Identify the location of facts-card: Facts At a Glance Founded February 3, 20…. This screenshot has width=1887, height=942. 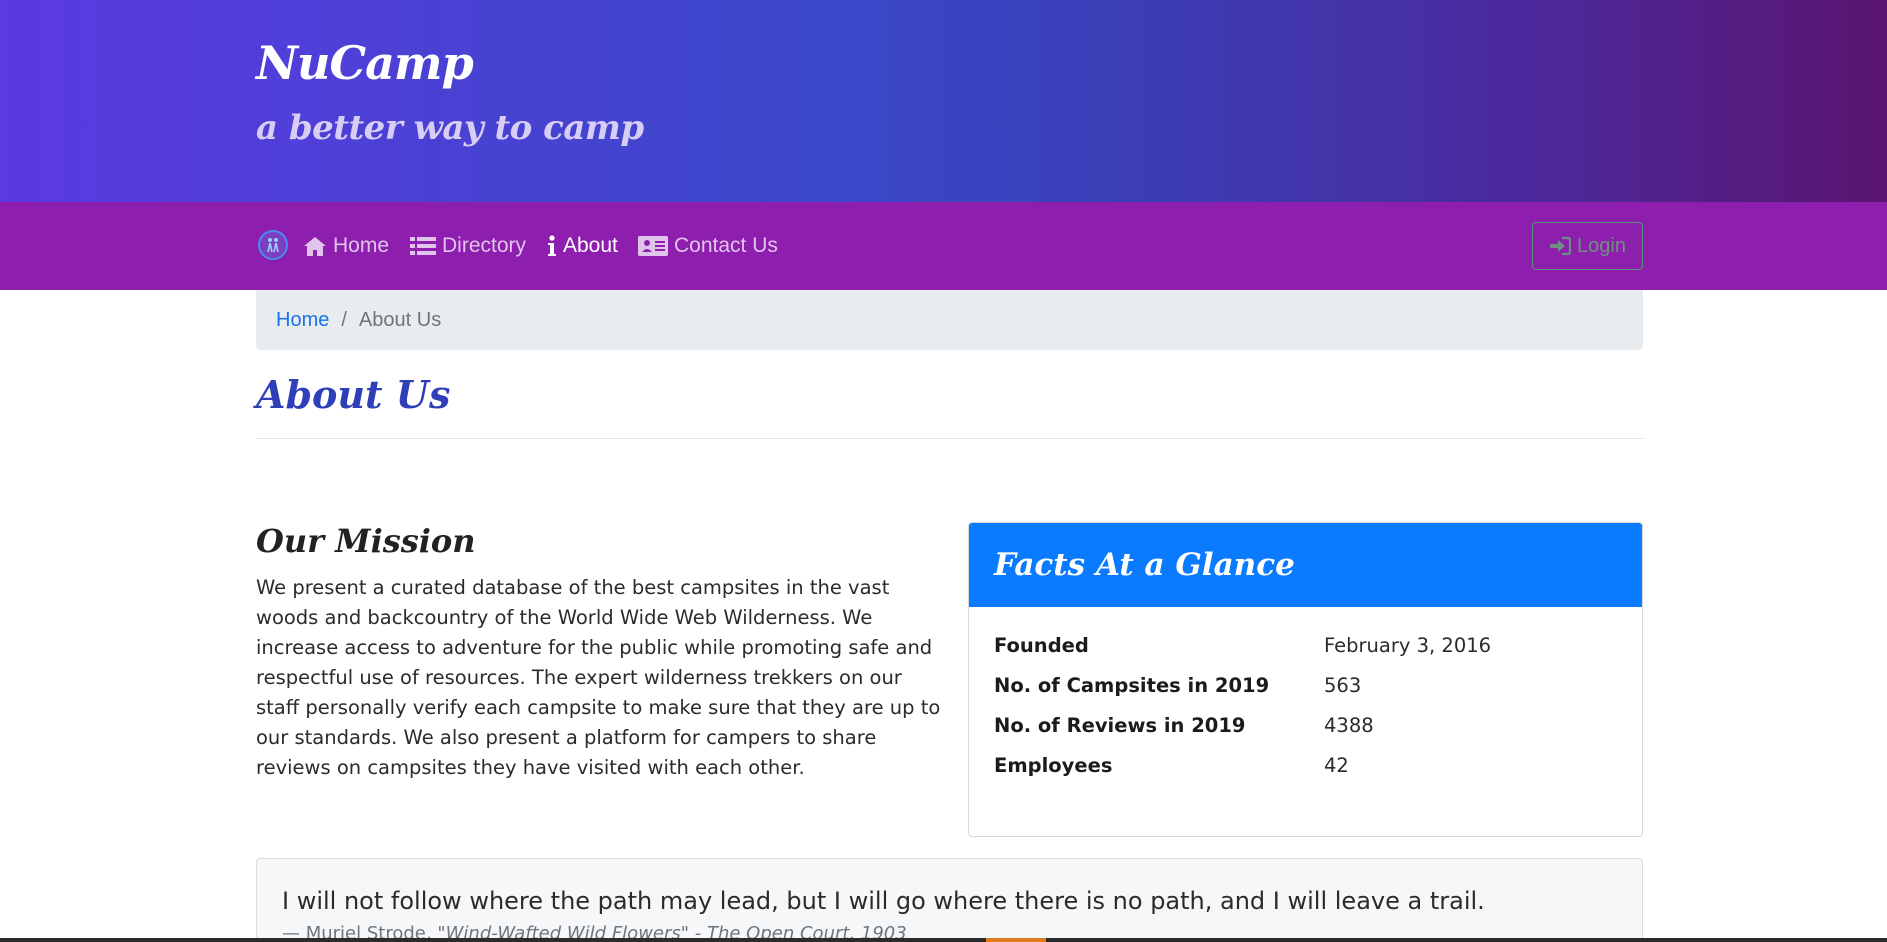
(1305, 679).